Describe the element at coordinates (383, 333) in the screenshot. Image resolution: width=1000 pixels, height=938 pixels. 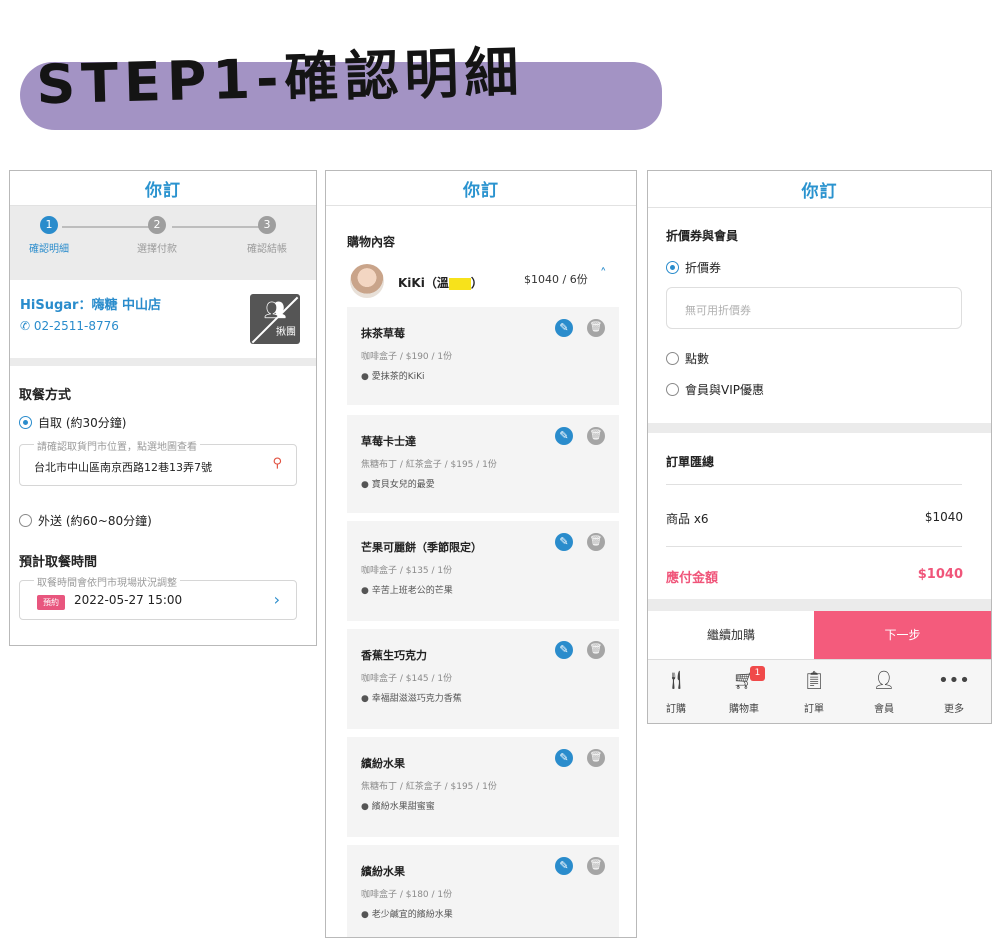
I see `item-name: 抹茶草莓` at that location.